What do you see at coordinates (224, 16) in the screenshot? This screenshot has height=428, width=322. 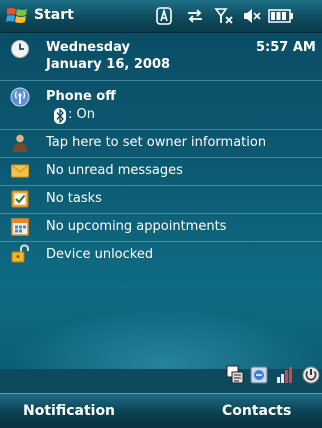 I see `no-signal-icon` at bounding box center [224, 16].